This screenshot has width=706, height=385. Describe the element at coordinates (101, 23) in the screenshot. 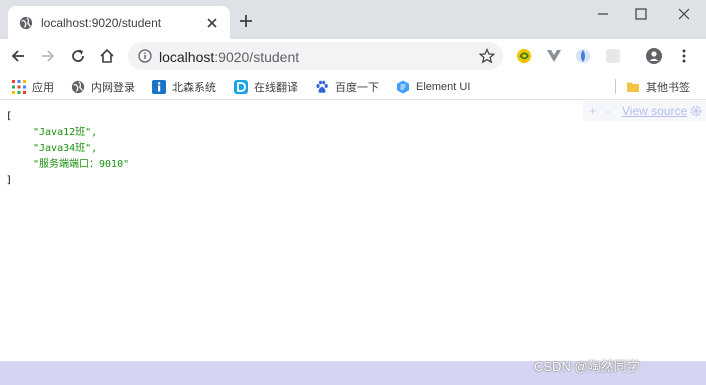

I see `tab-title: localhost:9020/student` at that location.